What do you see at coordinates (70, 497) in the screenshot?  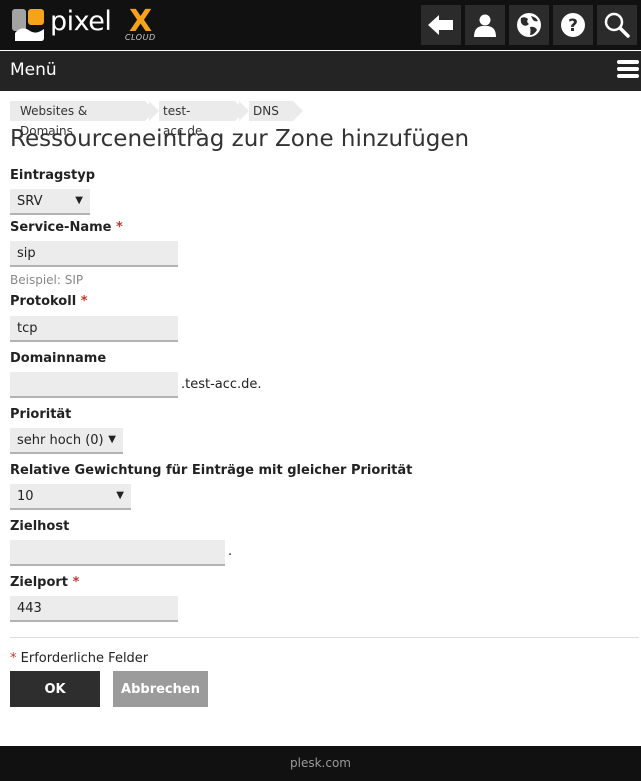 I see `weight-select: 10 ▼` at bounding box center [70, 497].